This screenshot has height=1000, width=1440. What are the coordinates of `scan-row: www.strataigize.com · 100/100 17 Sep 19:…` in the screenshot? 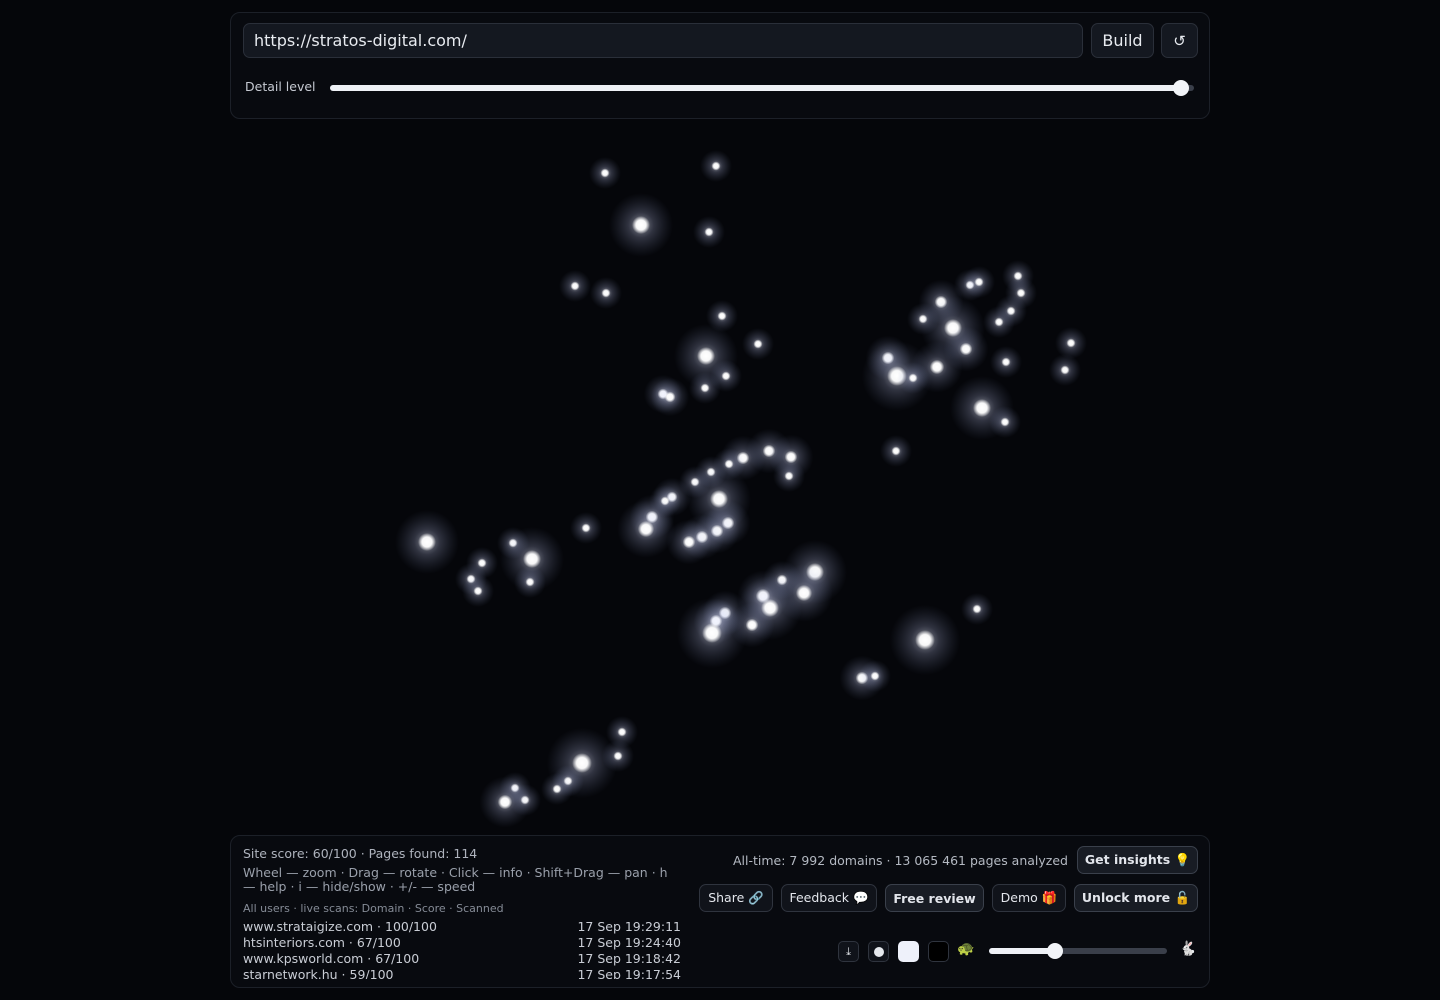 It's located at (462, 927).